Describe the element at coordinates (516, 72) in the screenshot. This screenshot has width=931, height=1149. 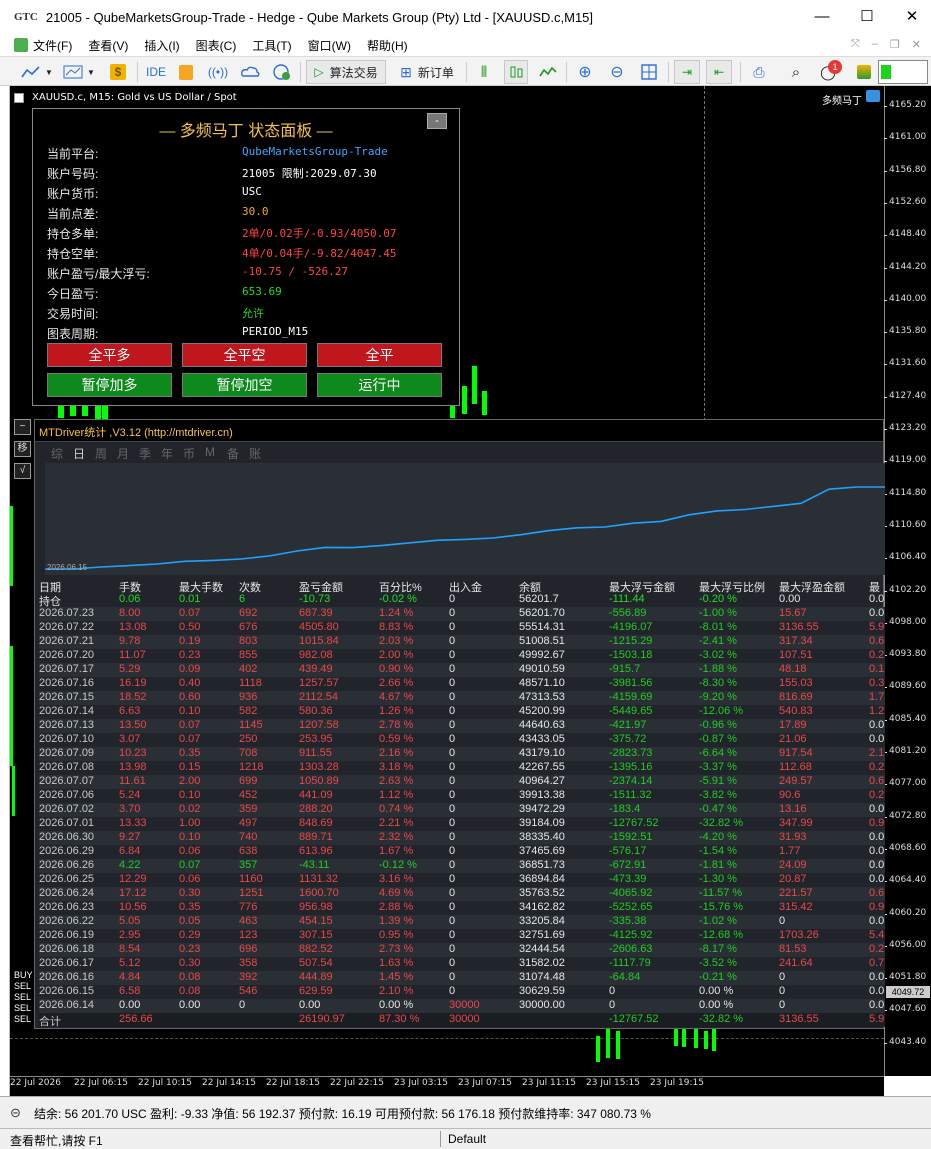
I see `candlestick-icon` at that location.